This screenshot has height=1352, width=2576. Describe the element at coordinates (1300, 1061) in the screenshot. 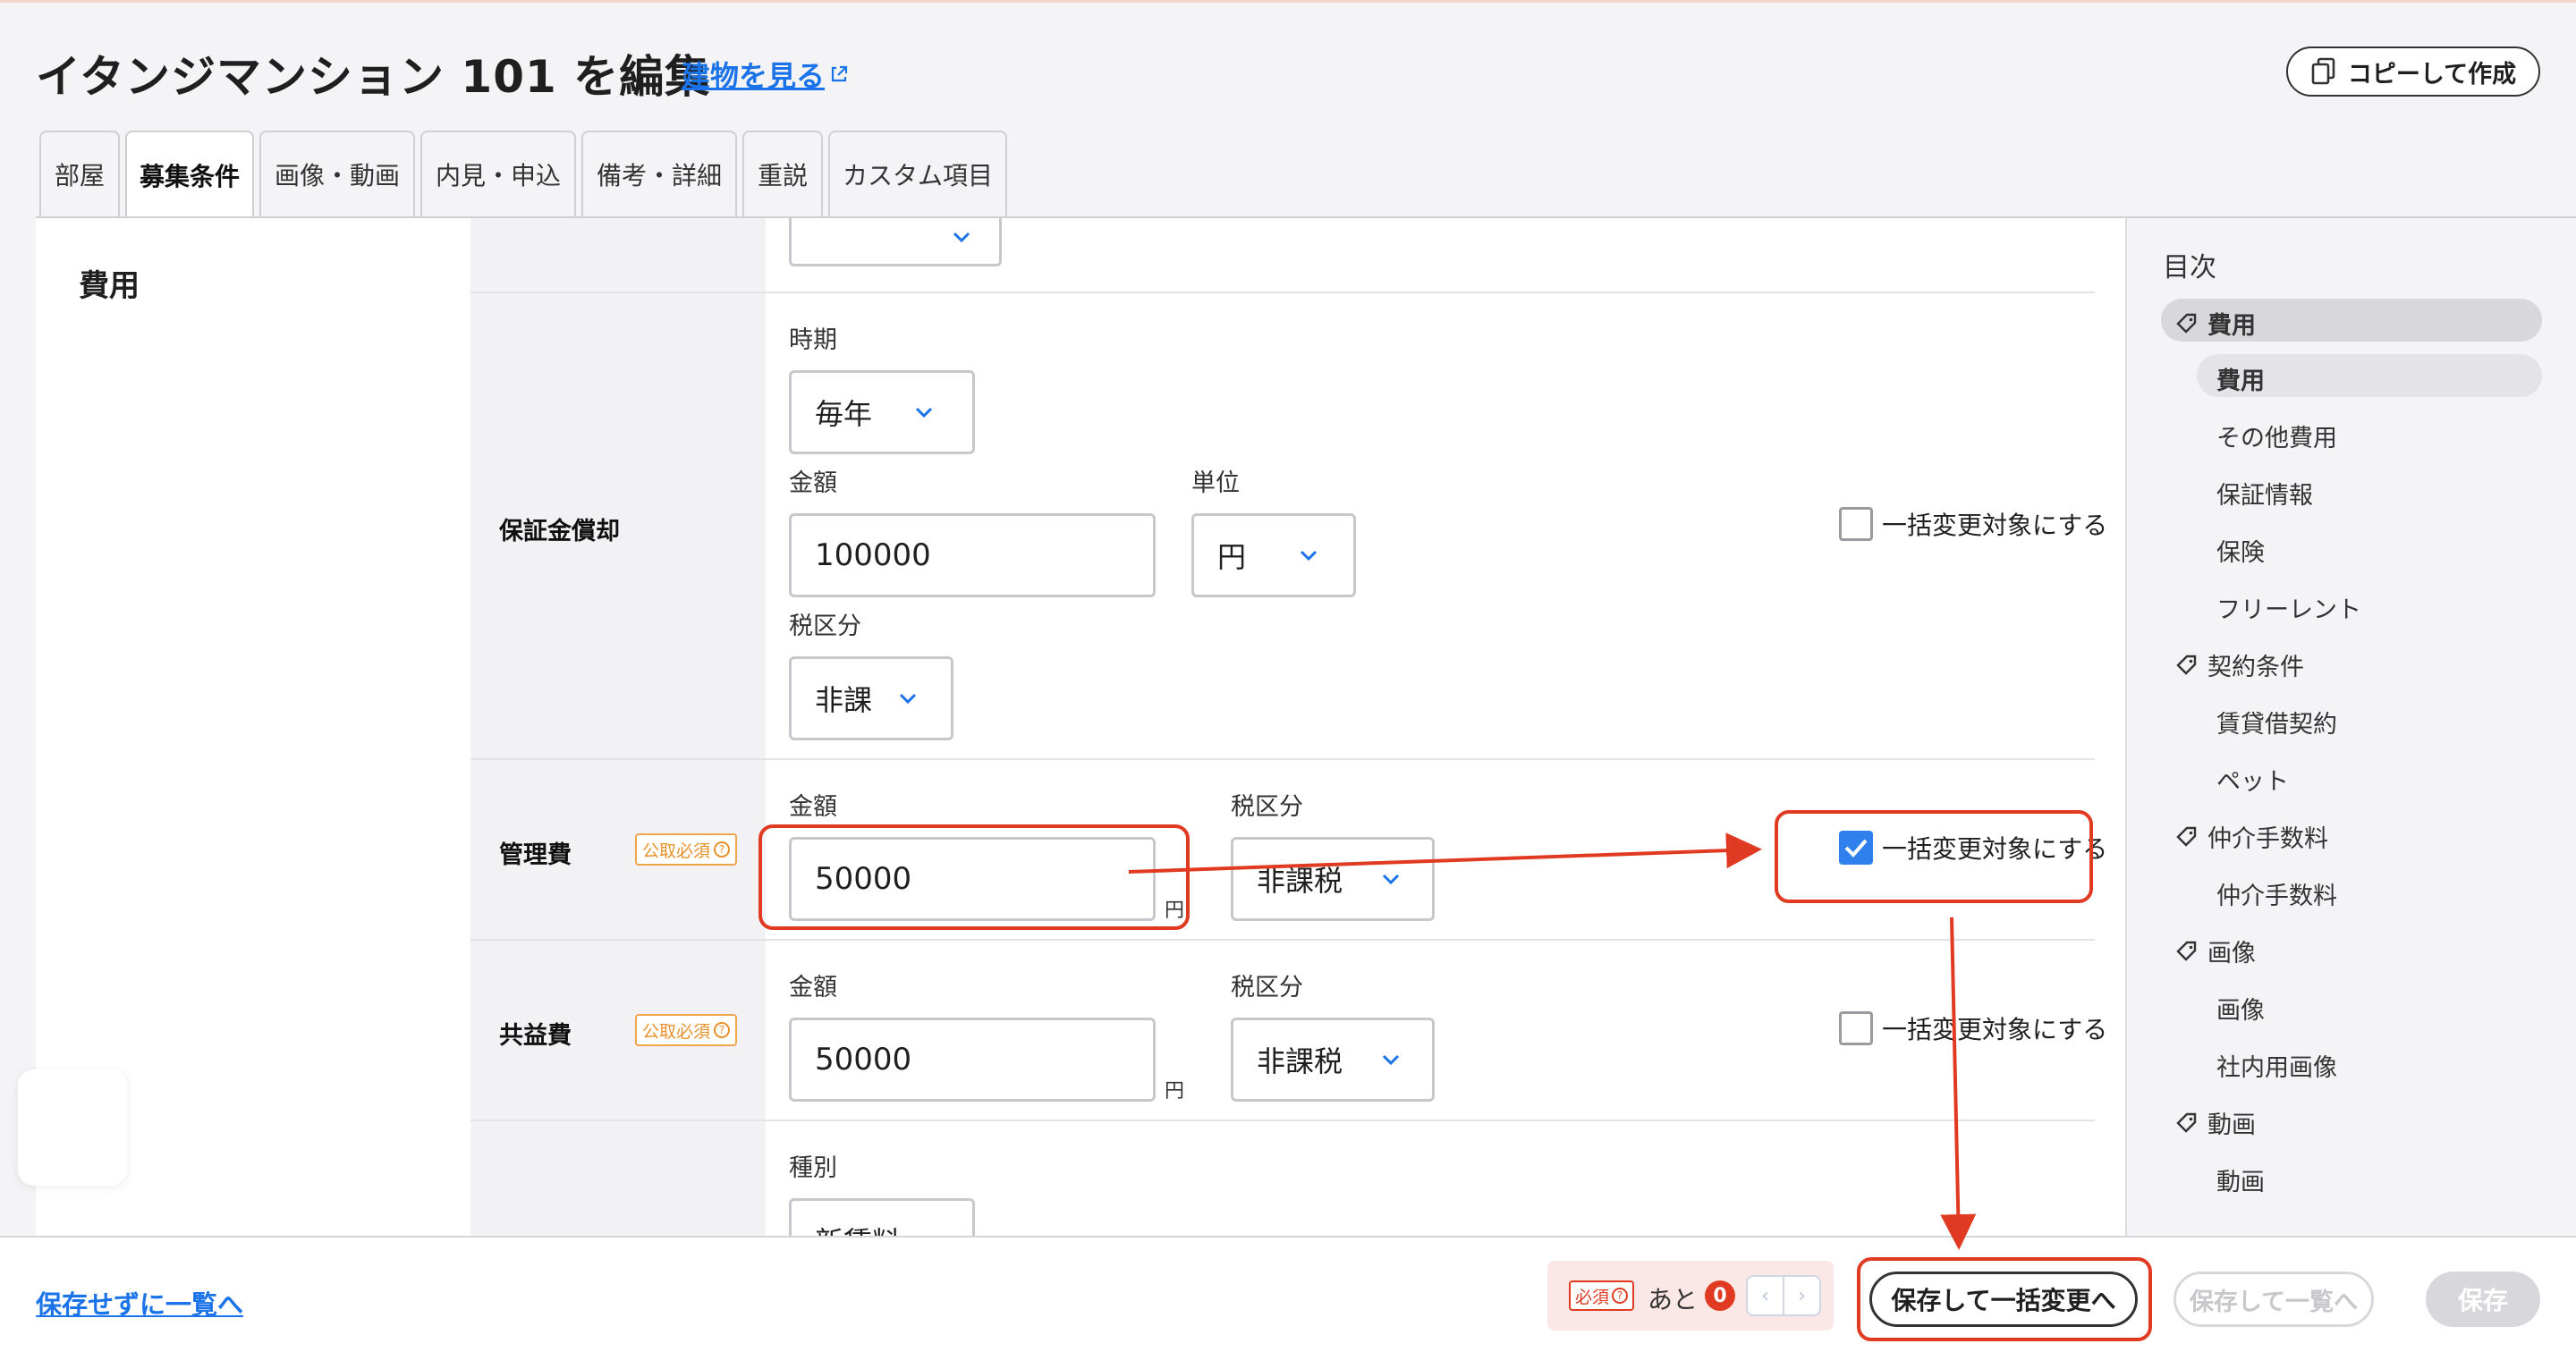

I see `common-fee-tax-value: 非課税` at that location.